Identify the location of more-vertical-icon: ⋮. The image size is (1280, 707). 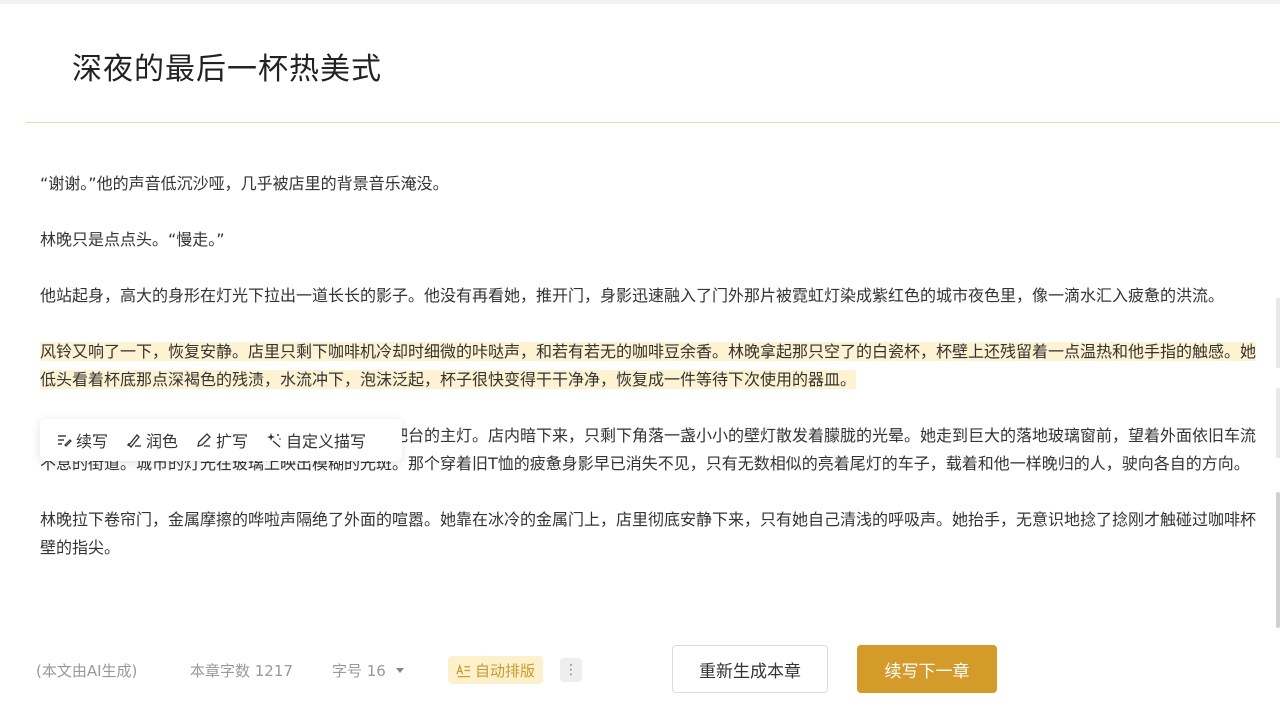
(571, 670).